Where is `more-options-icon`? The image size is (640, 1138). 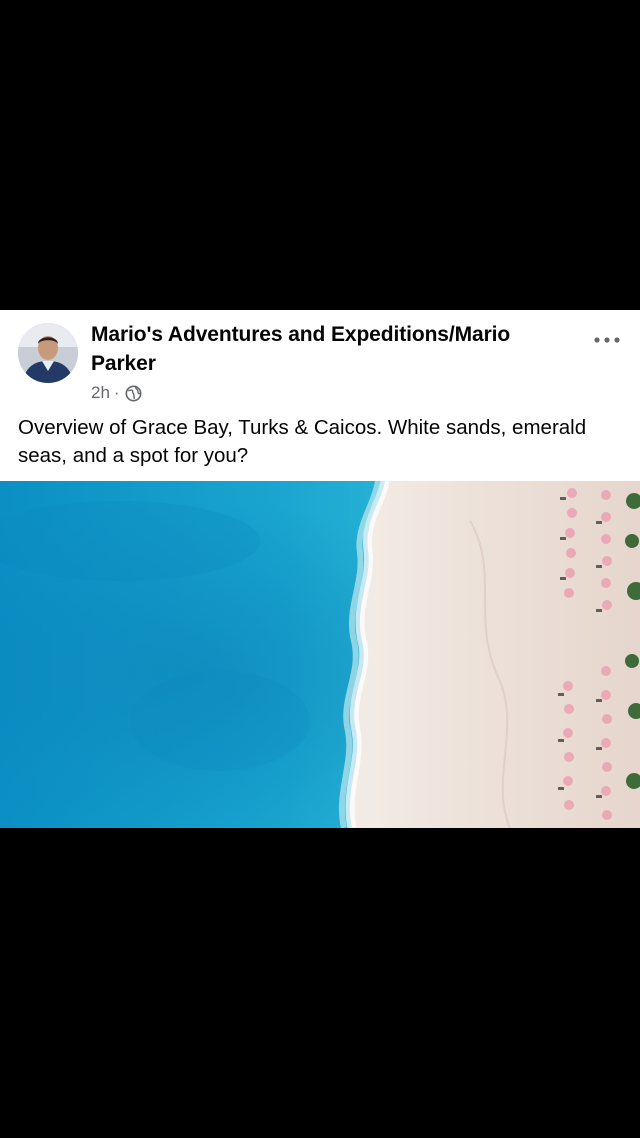
more-options-icon is located at coordinates (607, 340).